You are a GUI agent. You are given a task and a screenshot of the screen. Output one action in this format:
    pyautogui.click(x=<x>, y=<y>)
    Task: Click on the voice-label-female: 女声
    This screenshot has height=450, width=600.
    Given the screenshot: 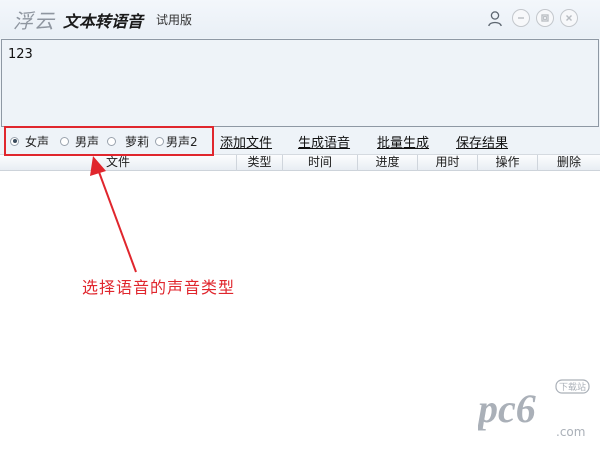 What is the action you would take?
    pyautogui.click(x=37, y=141)
    